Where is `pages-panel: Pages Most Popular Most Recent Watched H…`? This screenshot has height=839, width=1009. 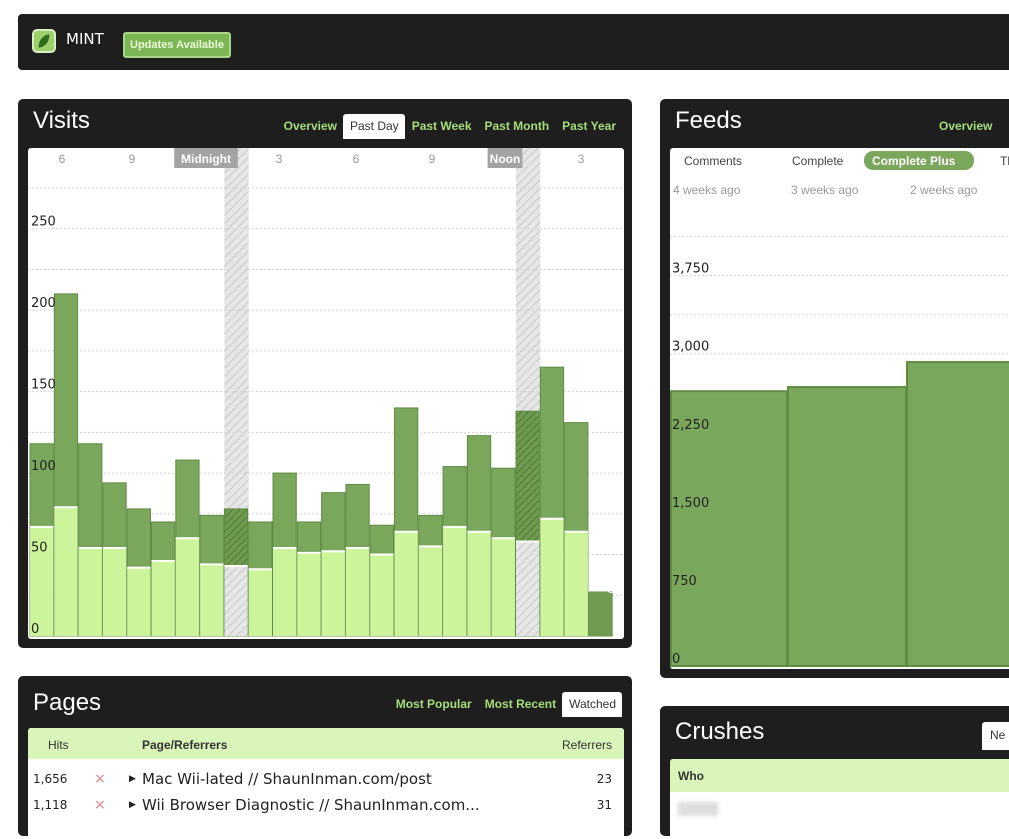 pages-panel: Pages Most Popular Most Recent Watched H… is located at coordinates (325, 756).